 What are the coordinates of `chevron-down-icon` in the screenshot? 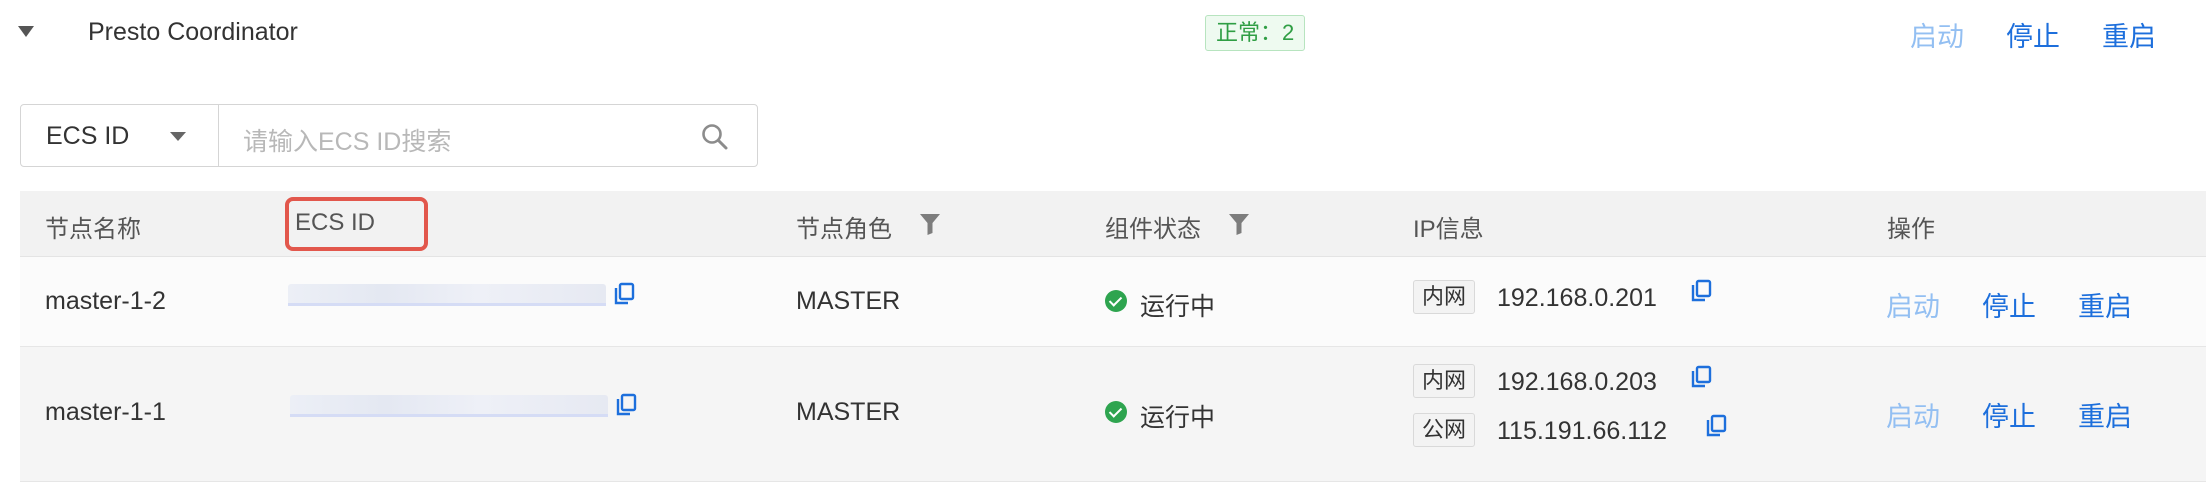 It's located at (178, 136).